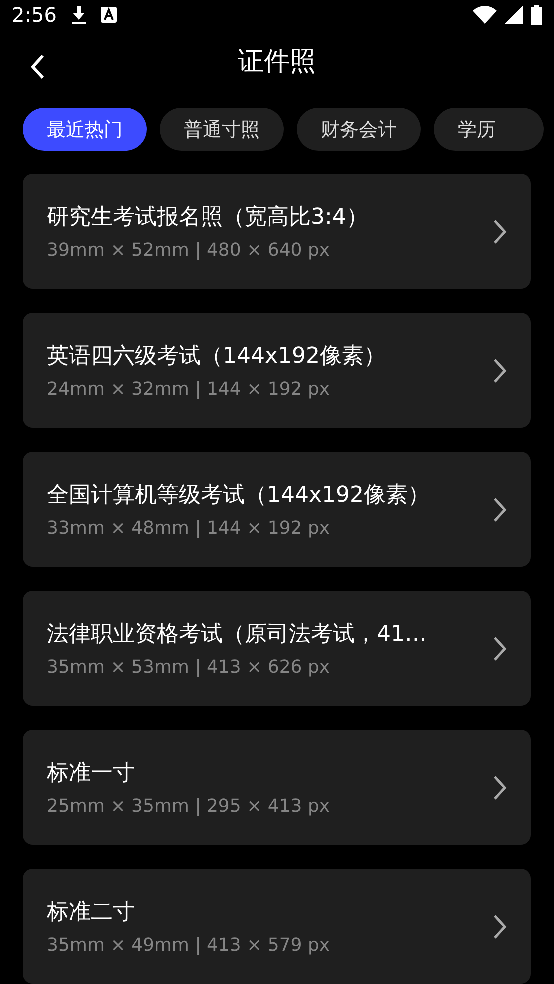 This screenshot has width=554, height=984. What do you see at coordinates (85, 129) in the screenshot?
I see `category-tab: 最近热门` at bounding box center [85, 129].